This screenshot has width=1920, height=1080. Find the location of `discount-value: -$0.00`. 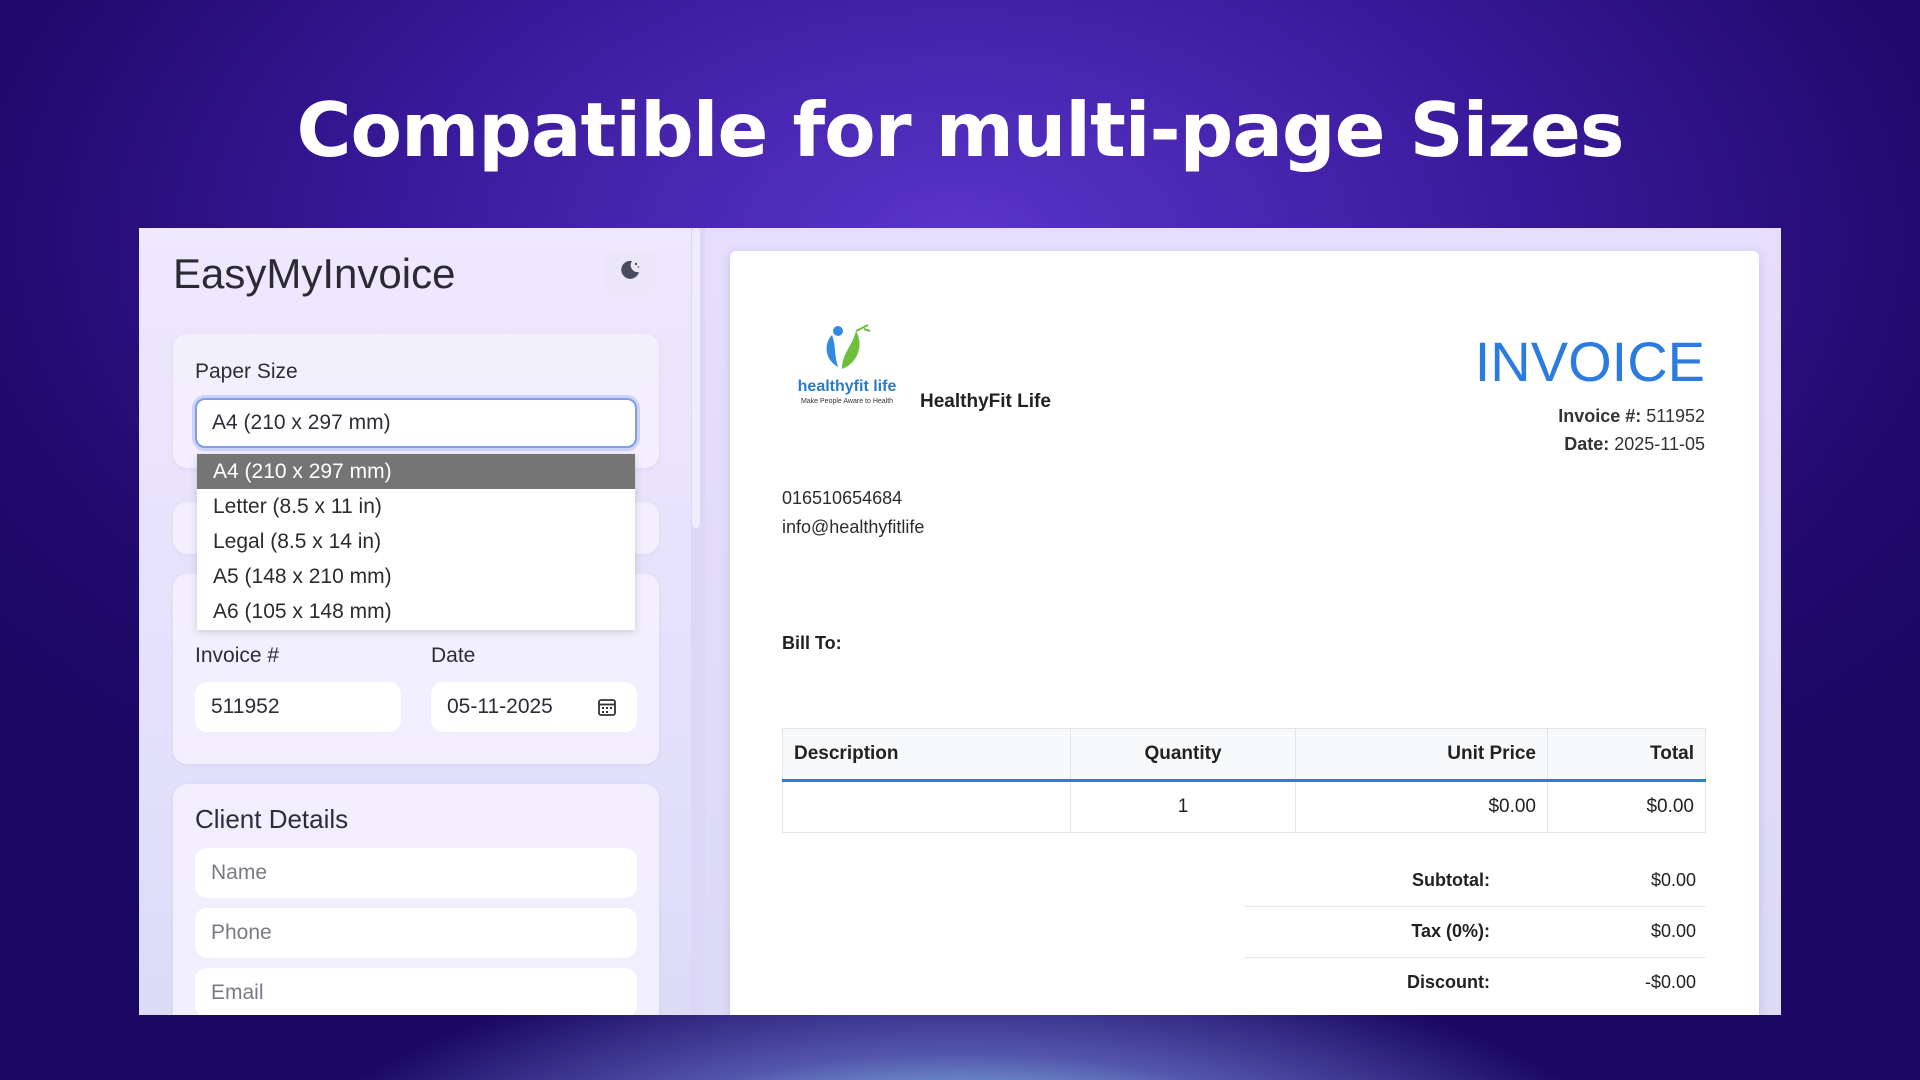

discount-value: -$0.00 is located at coordinates (1670, 982).